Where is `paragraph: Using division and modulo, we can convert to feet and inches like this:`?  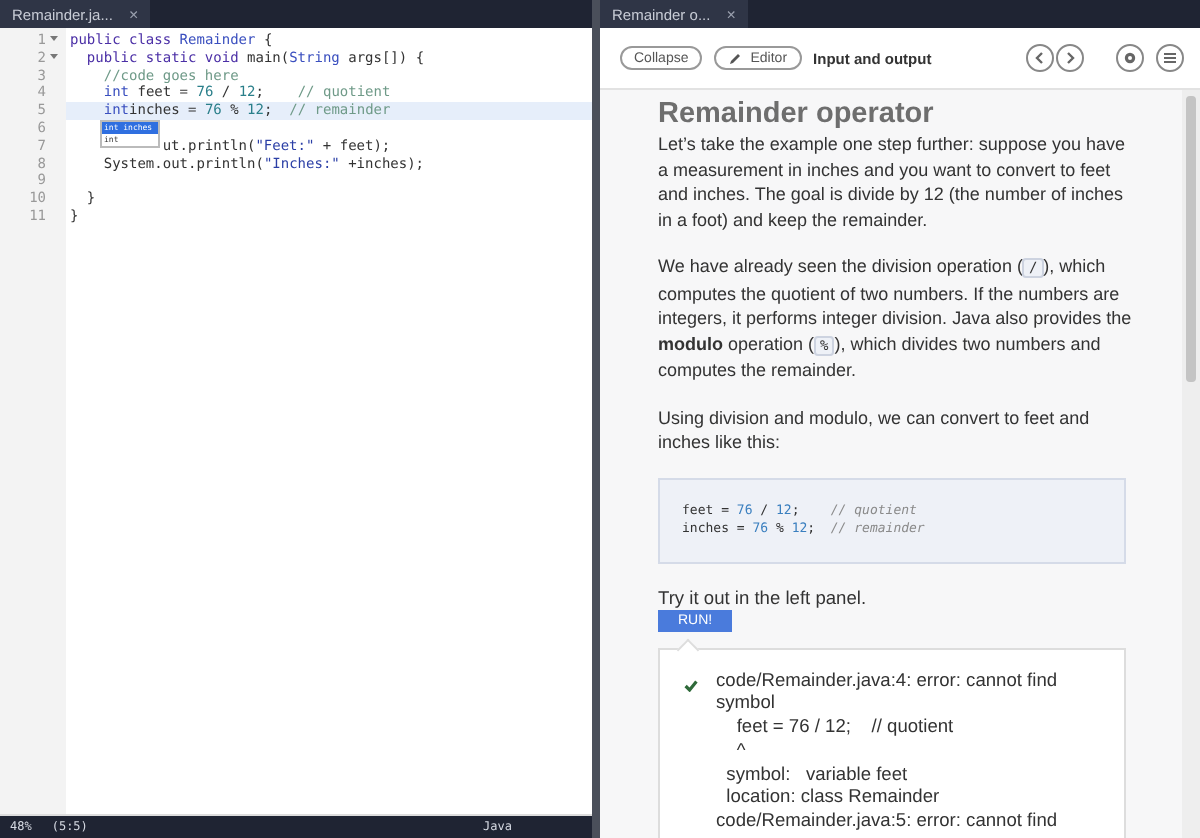
paragraph: Using division and modulo, we can convert to feet and inches like this: is located at coordinates (875, 430).